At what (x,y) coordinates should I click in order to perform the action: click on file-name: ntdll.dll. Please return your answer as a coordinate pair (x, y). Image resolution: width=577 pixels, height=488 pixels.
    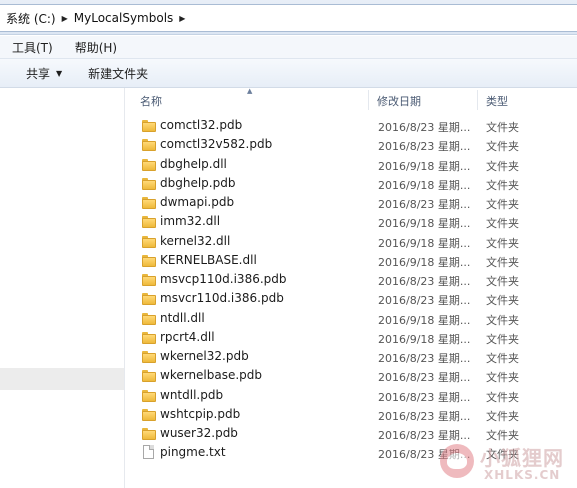
    Looking at the image, I should click on (182, 317).